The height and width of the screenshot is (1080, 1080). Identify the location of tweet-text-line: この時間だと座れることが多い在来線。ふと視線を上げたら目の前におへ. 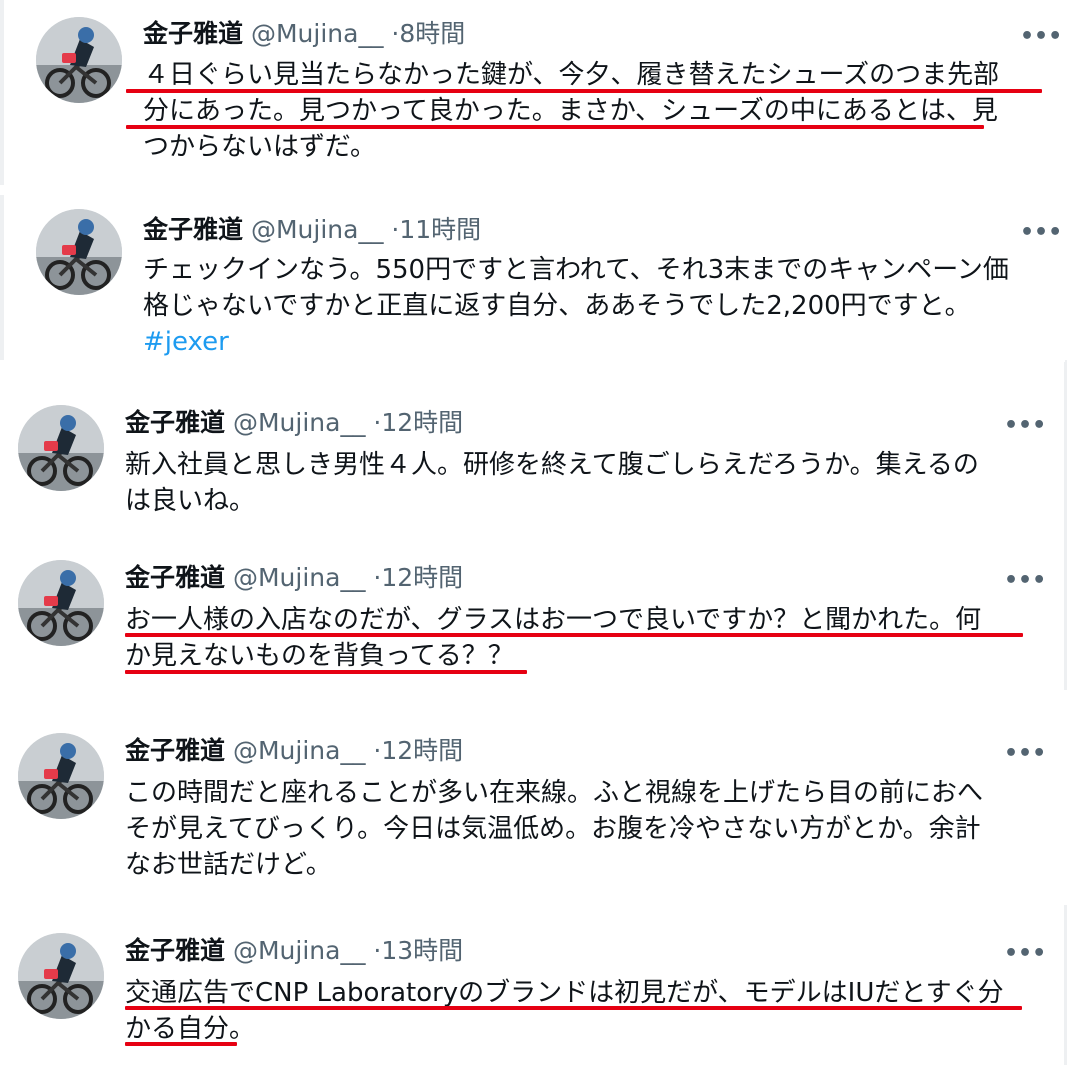
(554, 793).